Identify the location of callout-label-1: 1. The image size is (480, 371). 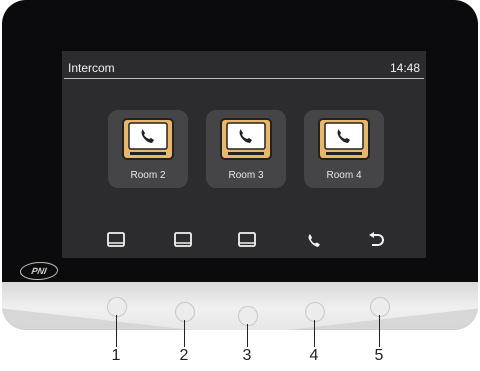
(116, 355).